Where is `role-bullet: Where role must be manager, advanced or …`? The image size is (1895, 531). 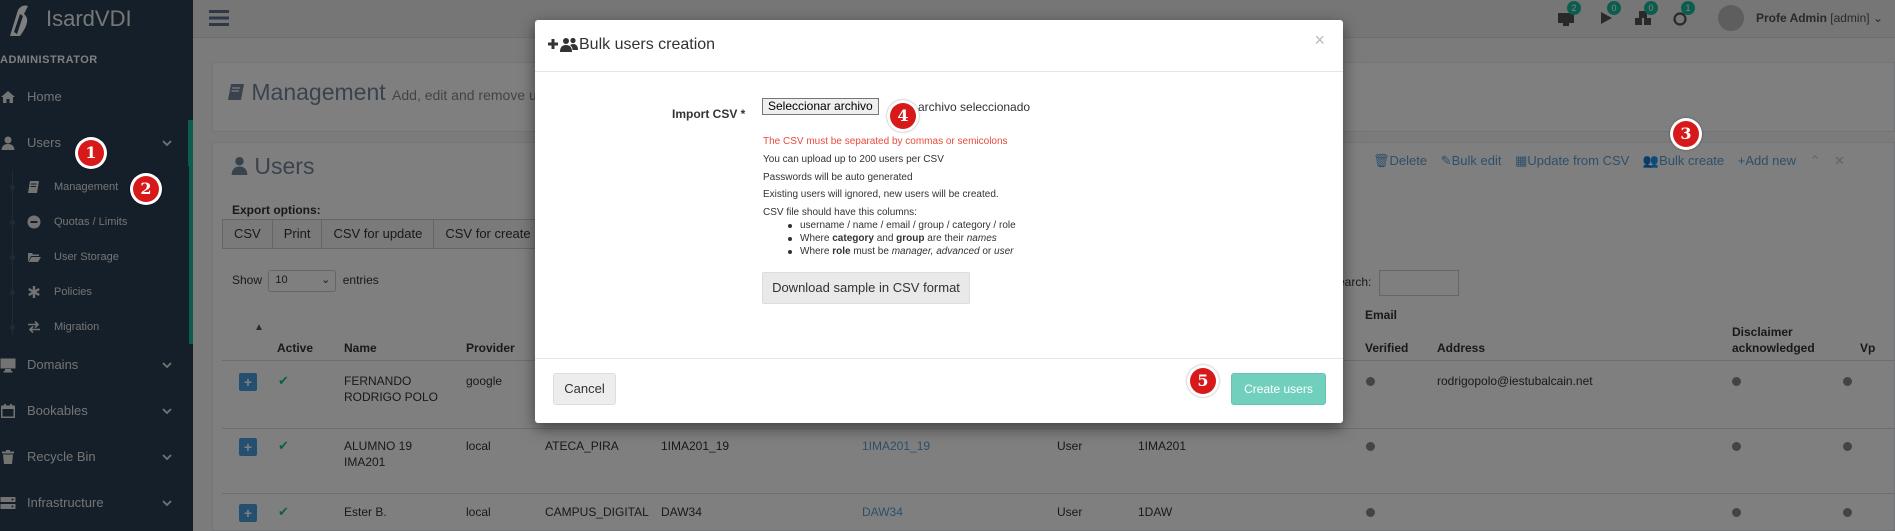 role-bullet: Where role must be manager, advanced or … is located at coordinates (900, 251).